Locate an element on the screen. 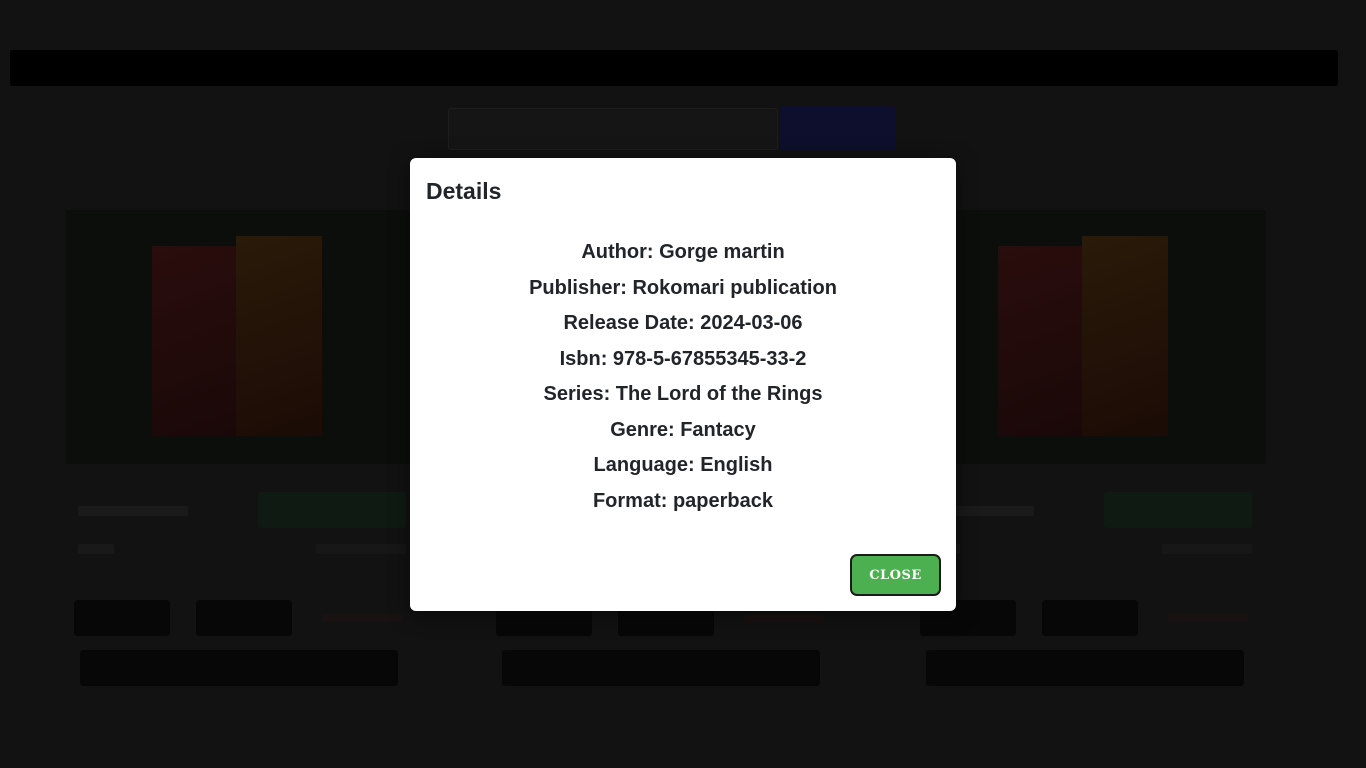 Image resolution: width=1366 pixels, height=768 pixels. detail-release-date: Release Date: 2024-03-06 is located at coordinates (683, 323).